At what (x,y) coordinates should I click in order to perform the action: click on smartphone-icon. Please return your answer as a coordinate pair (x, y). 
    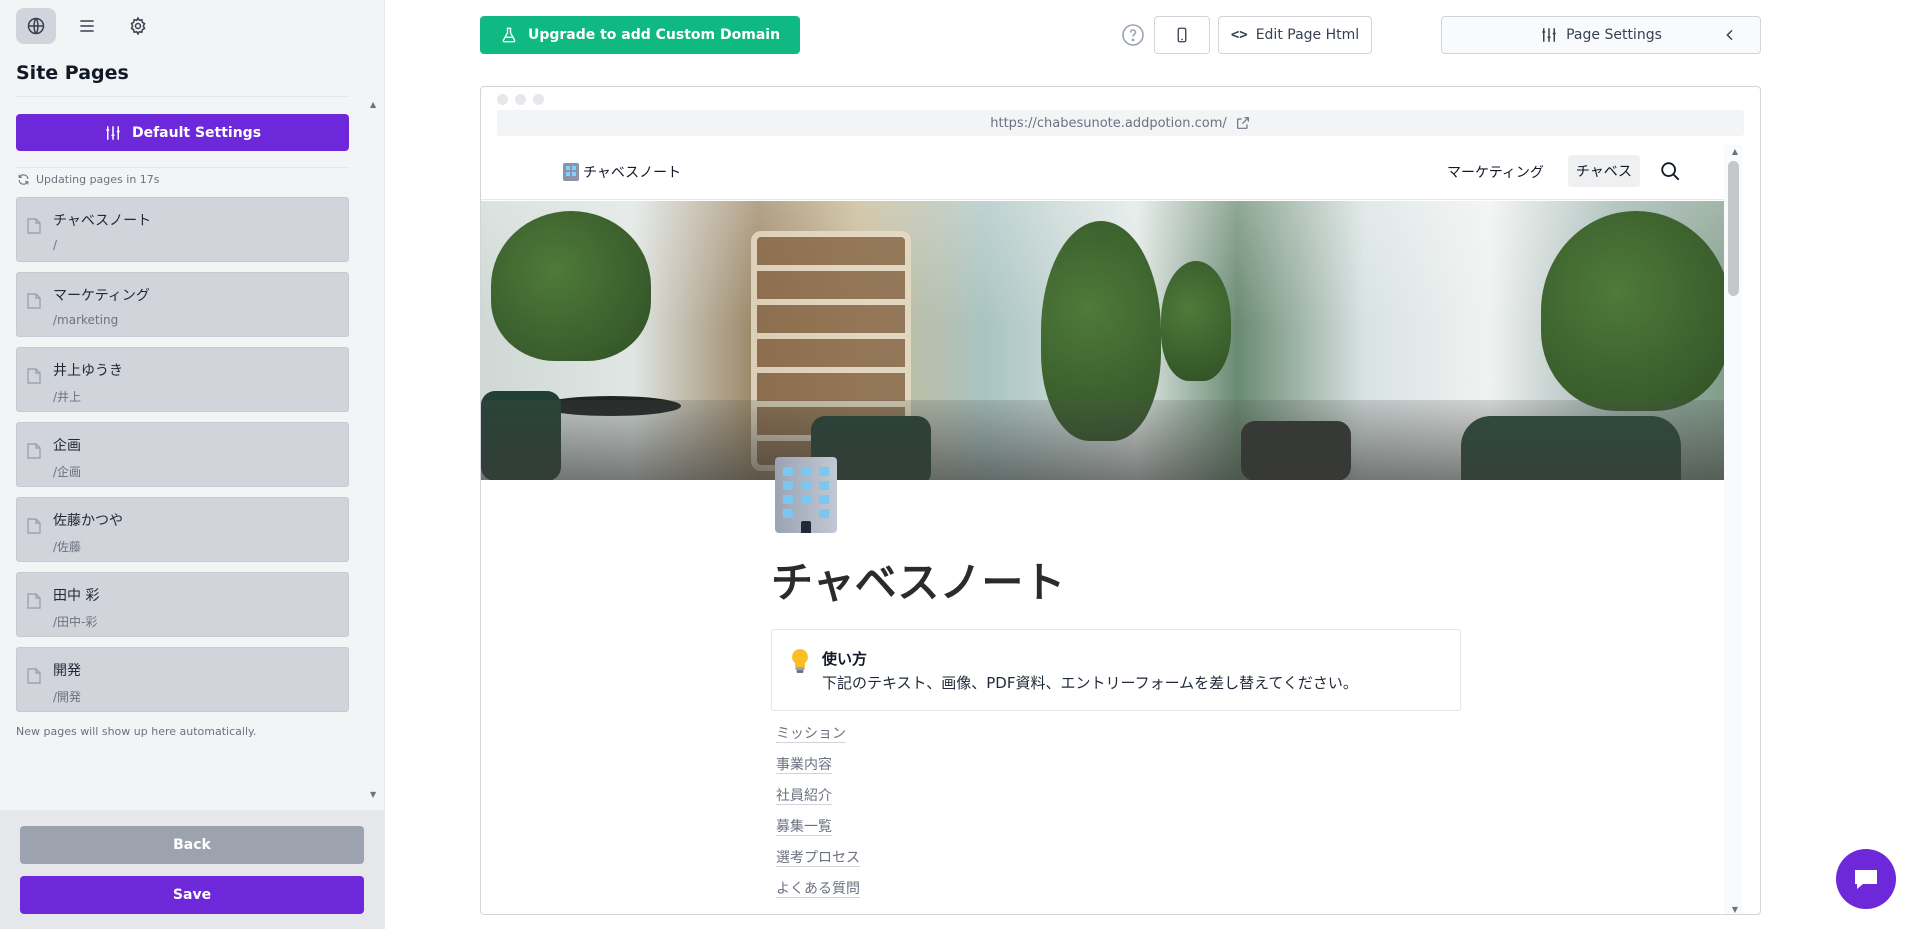
    Looking at the image, I should click on (1182, 35).